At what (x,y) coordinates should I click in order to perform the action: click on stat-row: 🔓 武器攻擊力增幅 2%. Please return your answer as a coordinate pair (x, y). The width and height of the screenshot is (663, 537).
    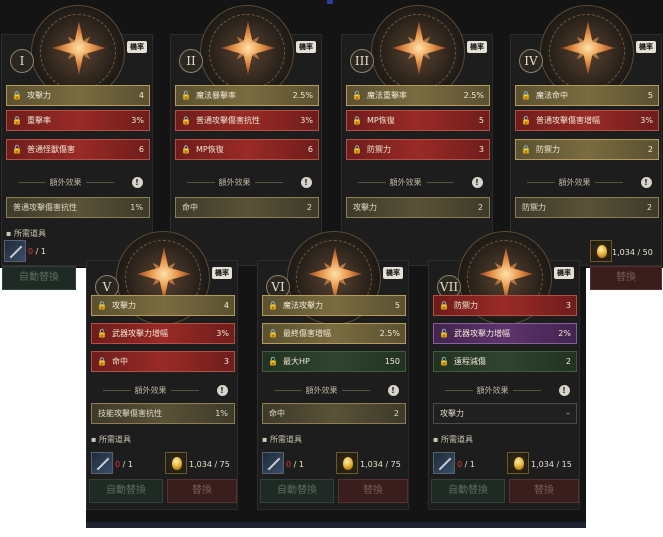
    Looking at the image, I should click on (505, 333).